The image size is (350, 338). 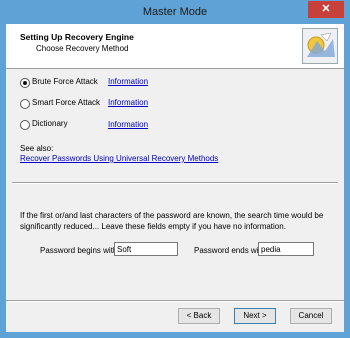 I want to click on radio-label: Dictionary, so click(x=50, y=123).